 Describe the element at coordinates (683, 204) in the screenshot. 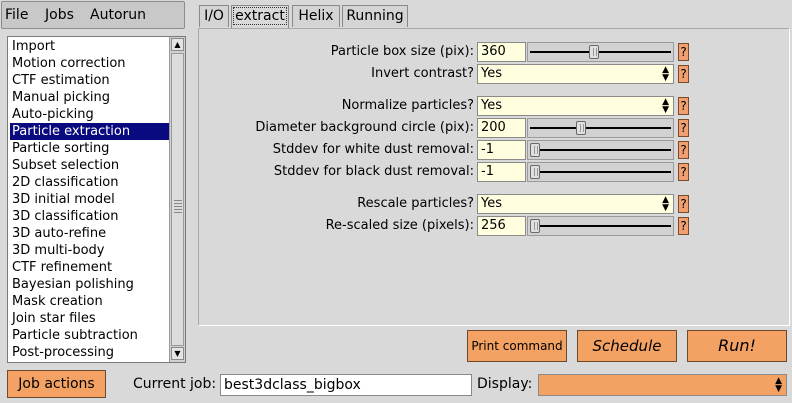

I see `rescale-help-button: ?` at that location.